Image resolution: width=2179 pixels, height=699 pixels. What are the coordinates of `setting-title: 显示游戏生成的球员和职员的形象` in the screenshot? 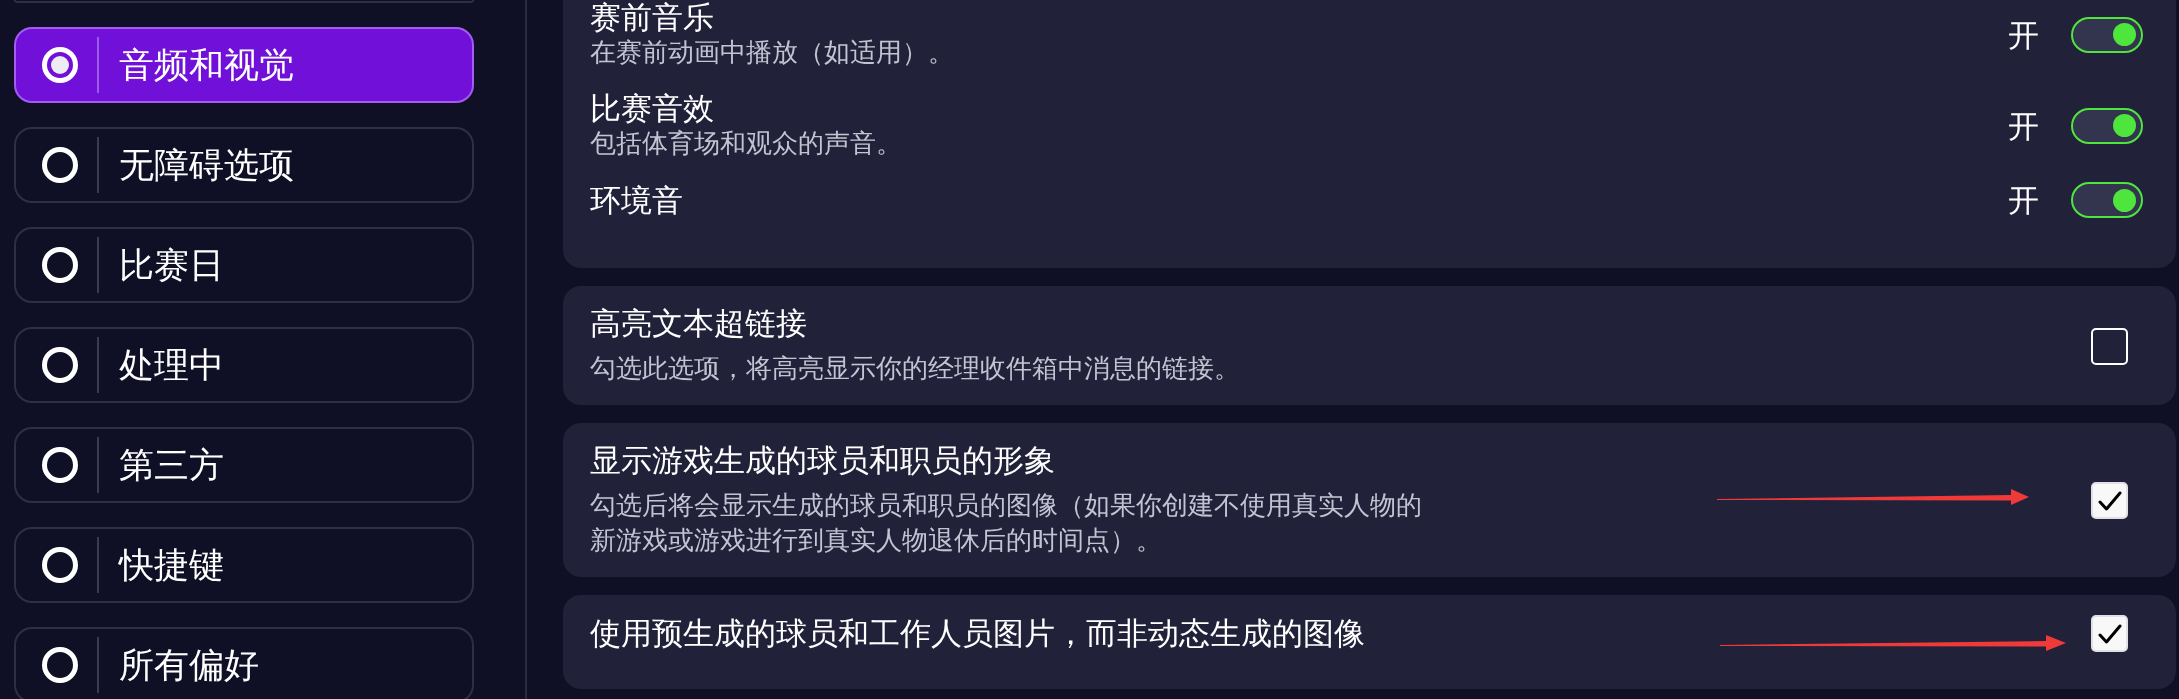 It's located at (823, 460).